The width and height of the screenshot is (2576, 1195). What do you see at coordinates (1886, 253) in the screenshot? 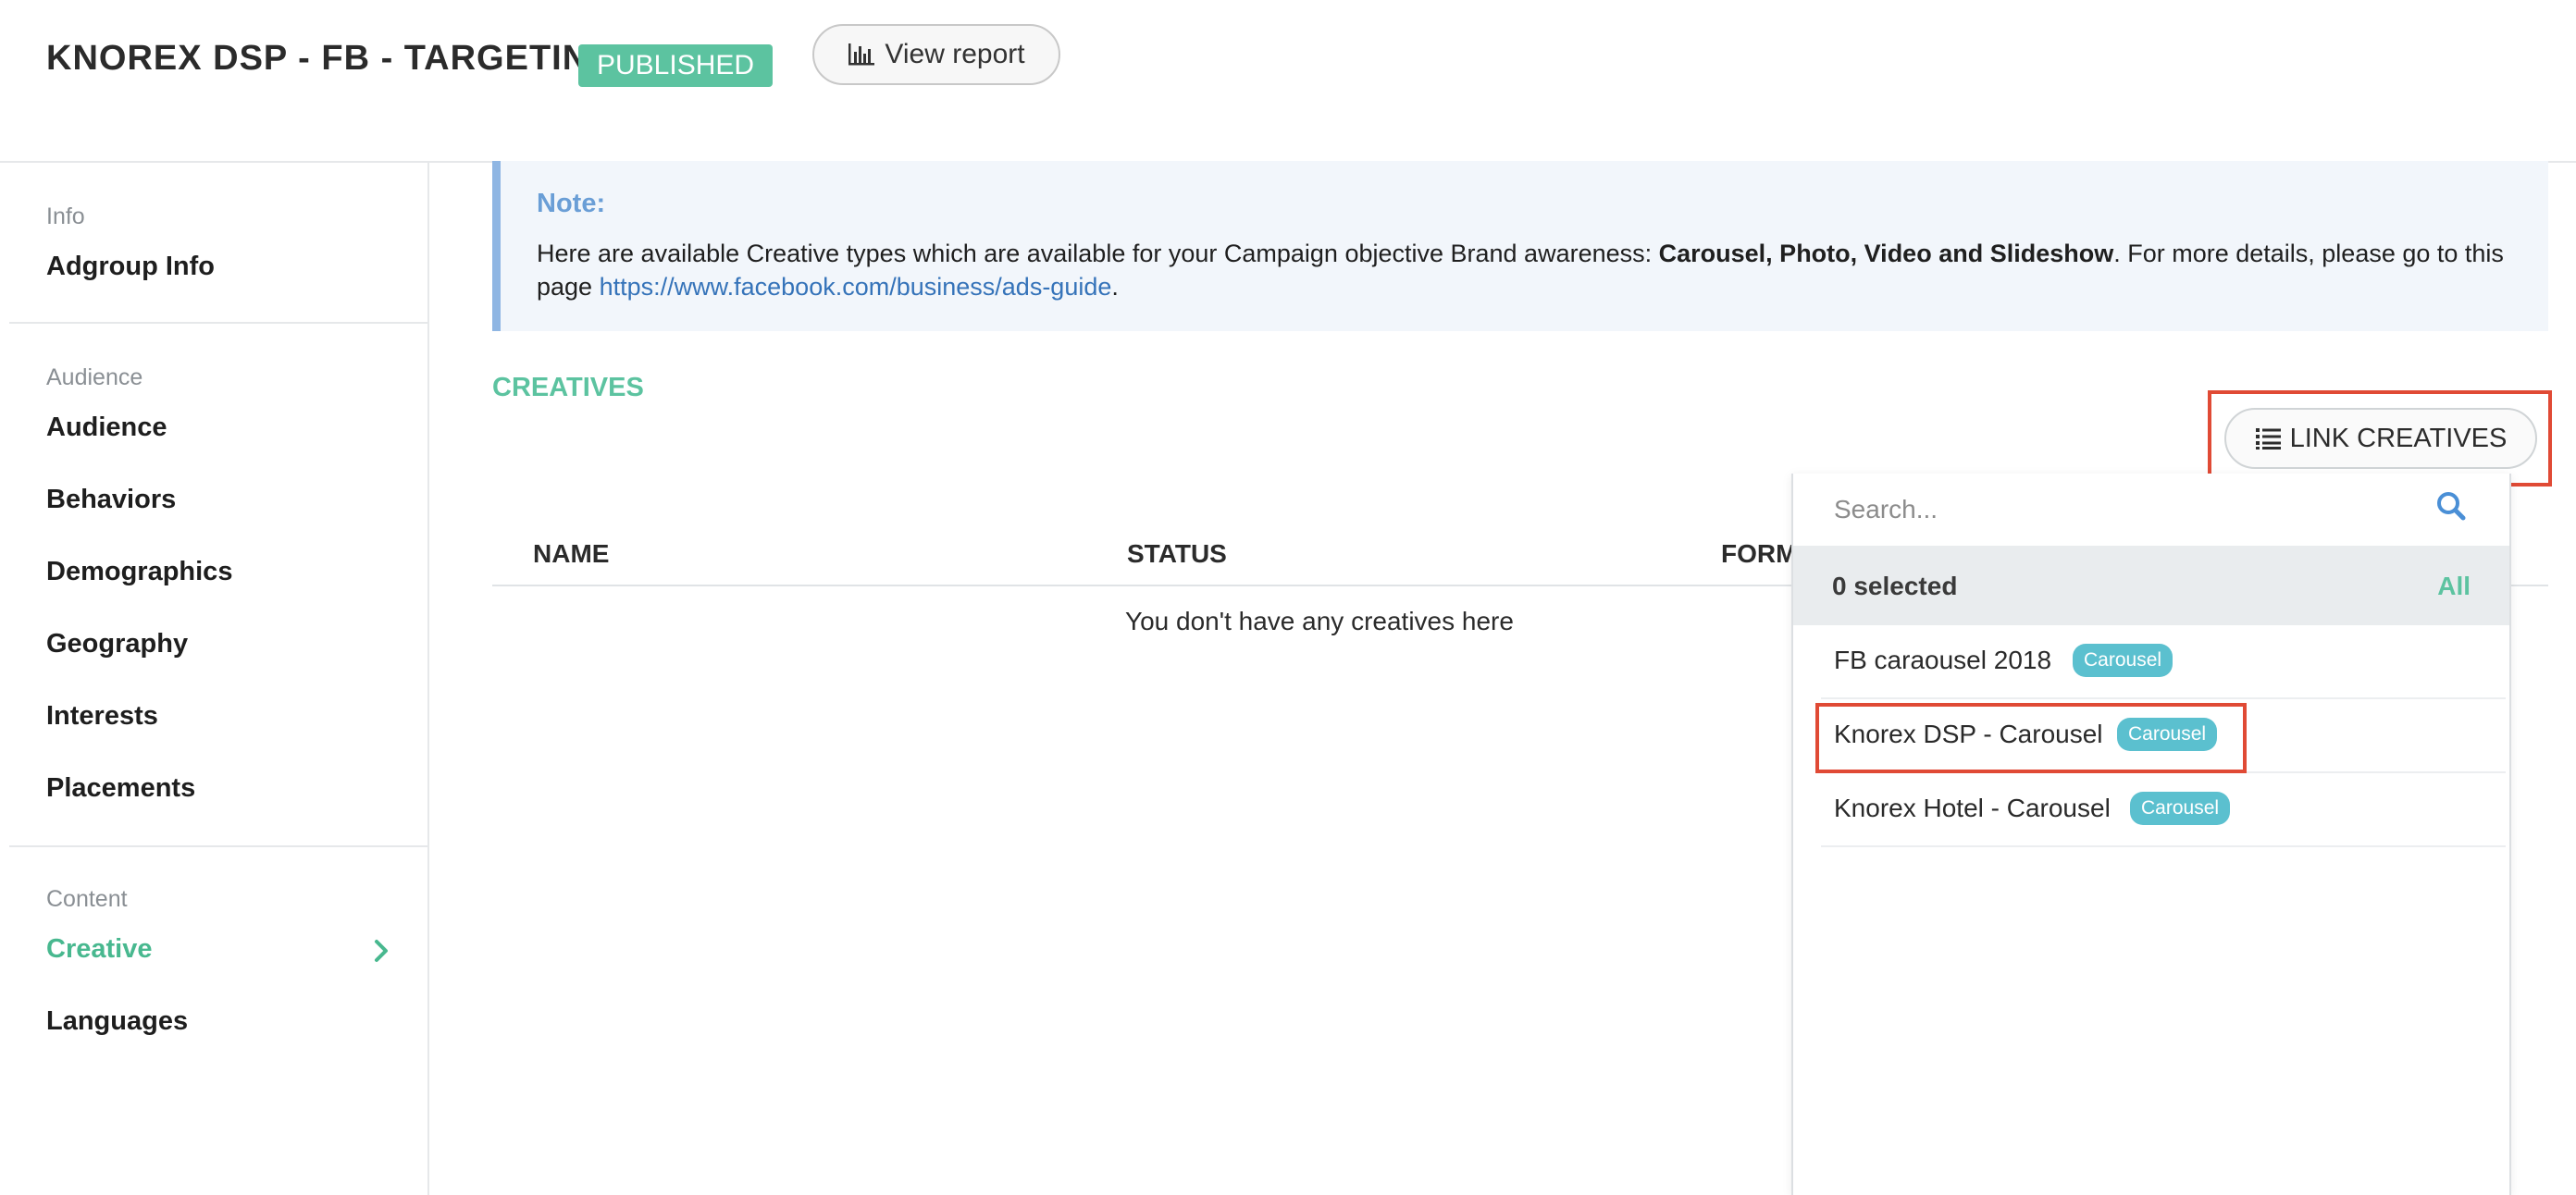
I see `note-creative-types: Carousel, Photo, Video and Slideshow` at bounding box center [1886, 253].